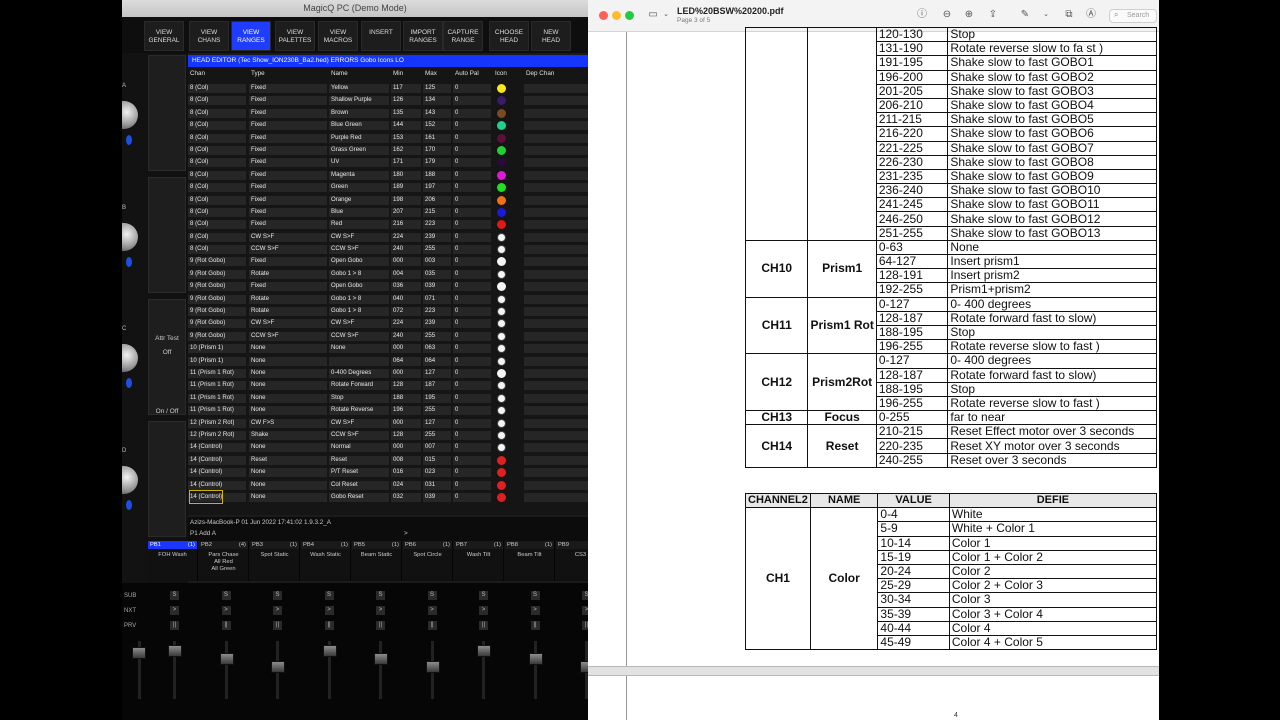  Describe the element at coordinates (398, 497) in the screenshot. I see `cell-min: 032` at that location.